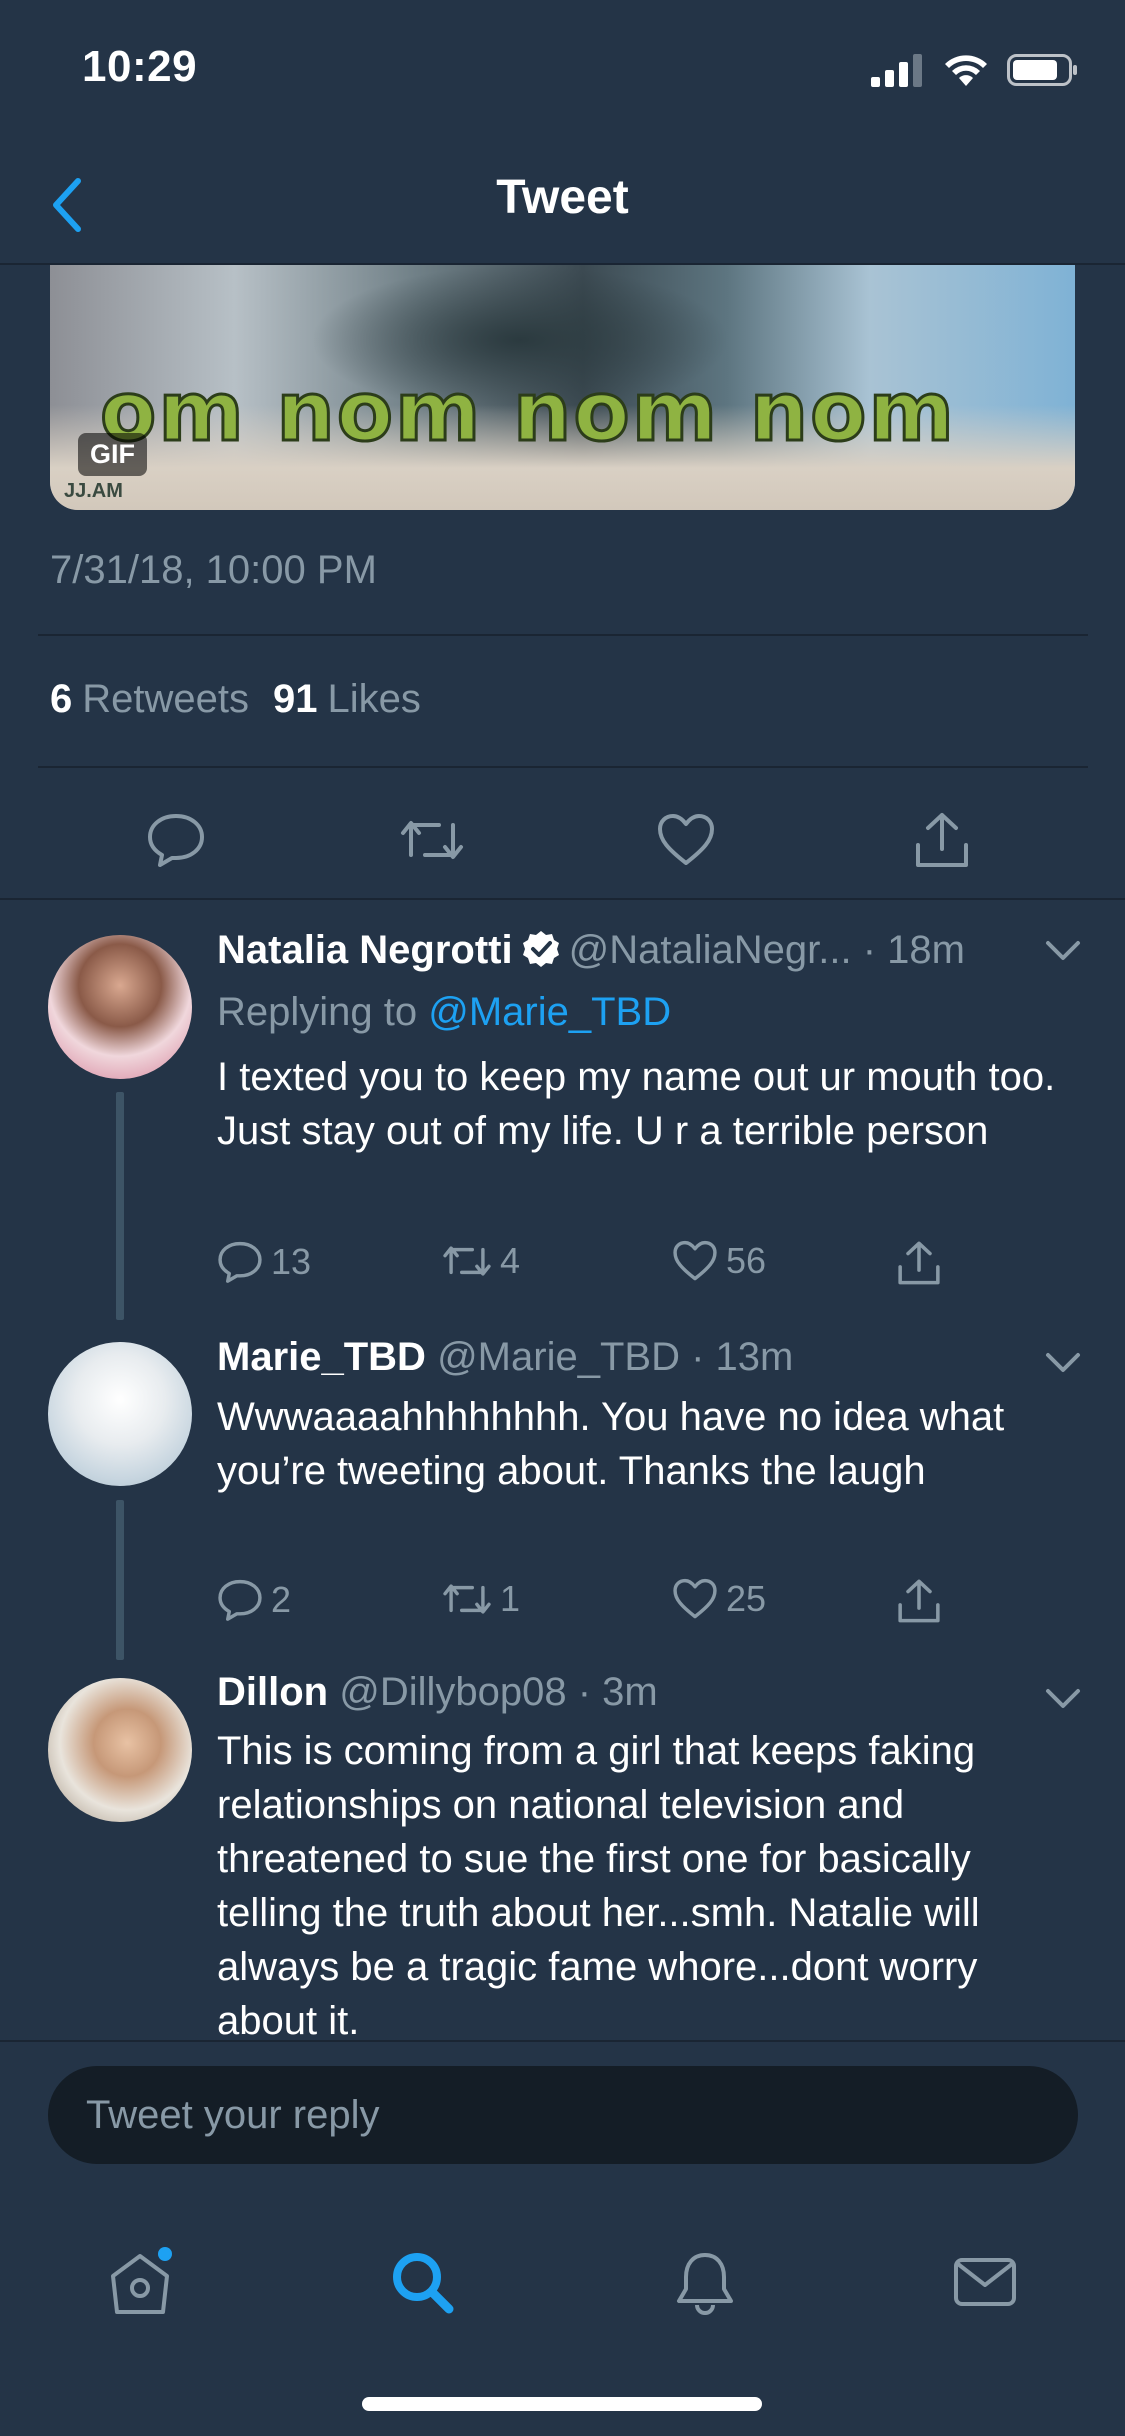 The height and width of the screenshot is (2436, 1125). I want to click on nav-bar: Tweet, so click(562, 202).